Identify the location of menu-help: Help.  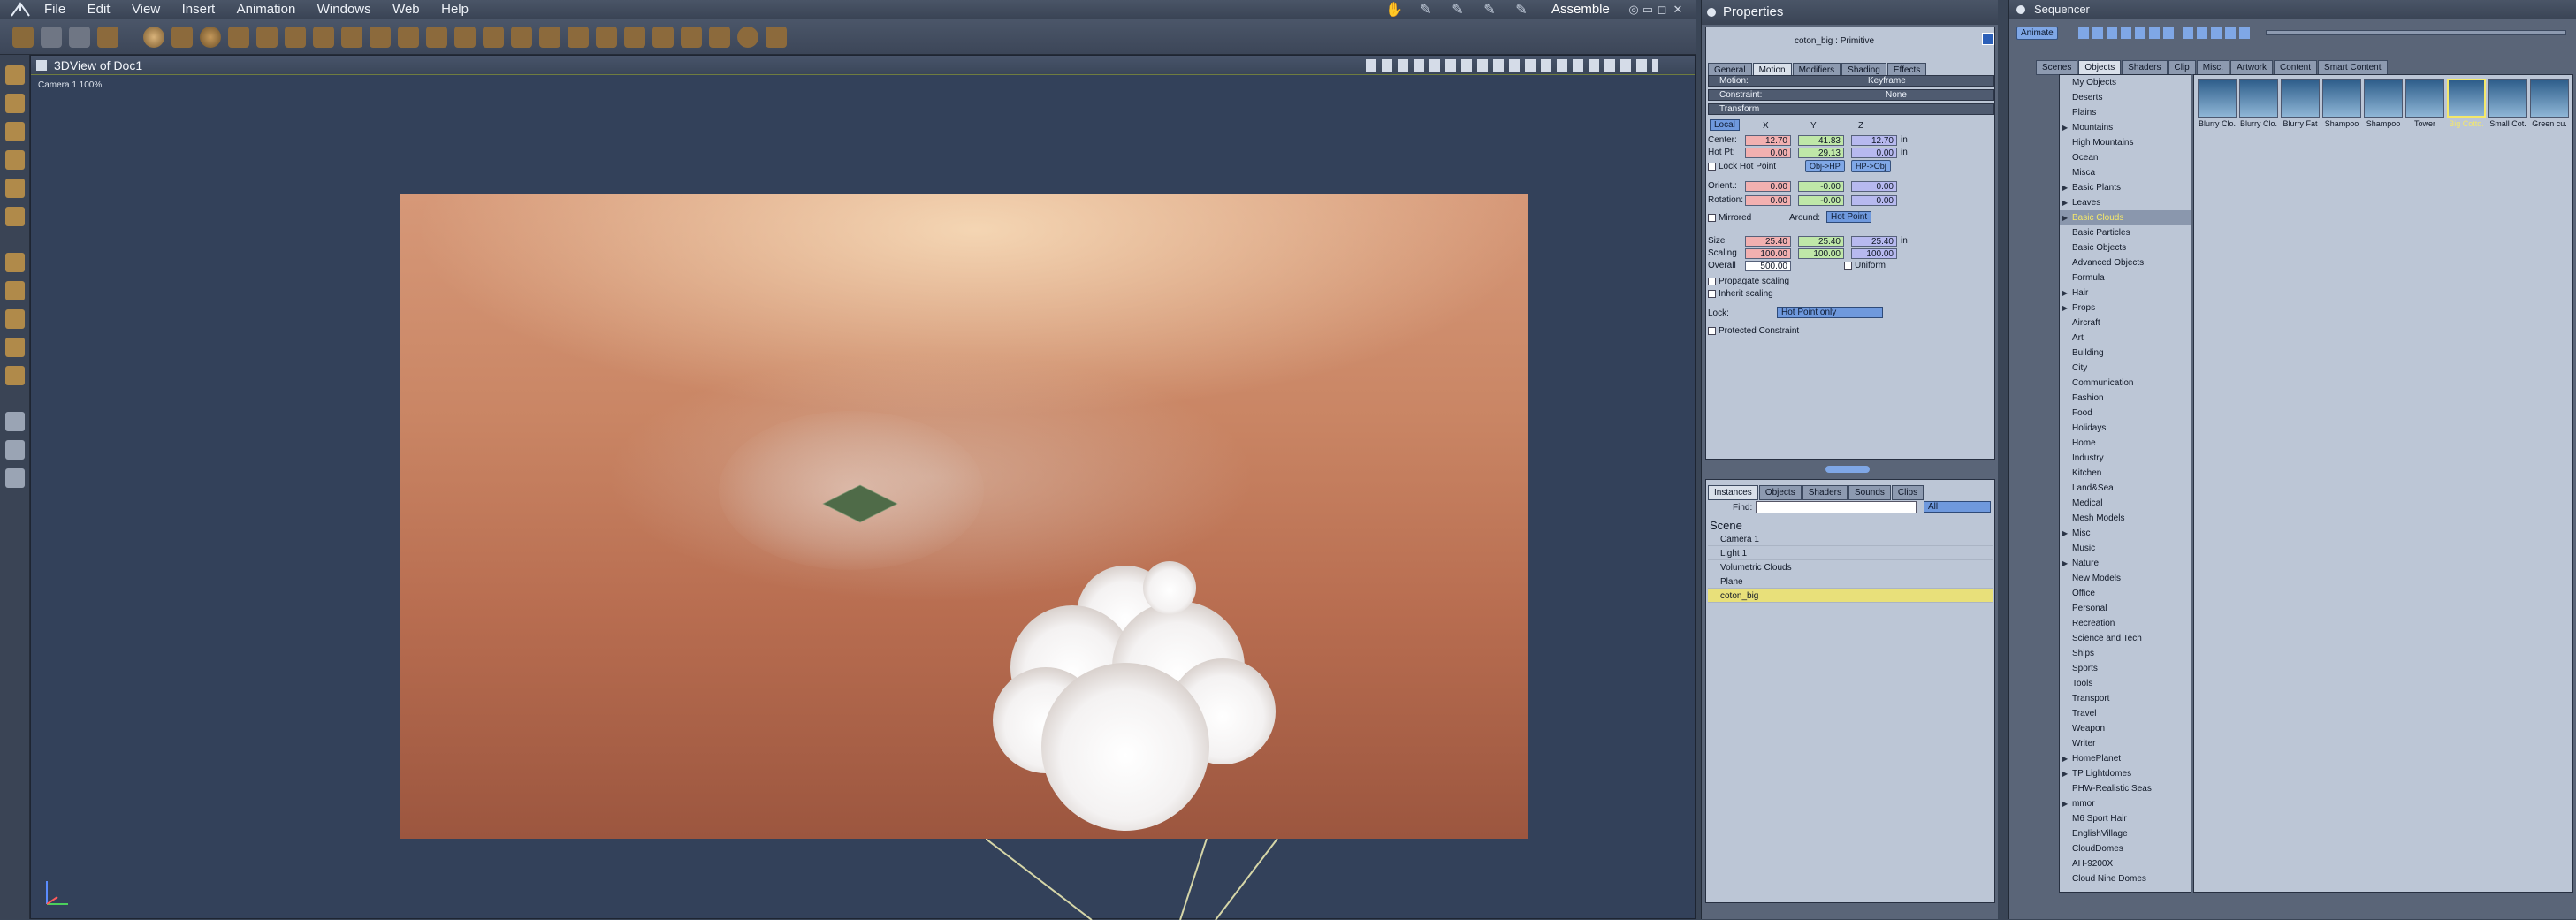
(454, 9).